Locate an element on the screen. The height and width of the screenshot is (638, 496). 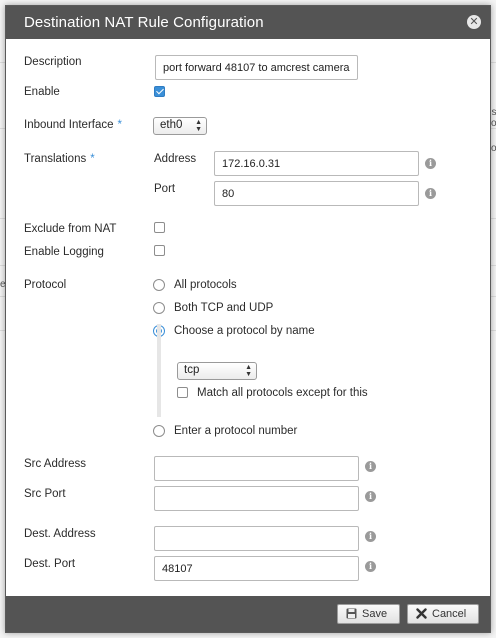
translations-label-text: Translations is located at coordinates (55, 159).